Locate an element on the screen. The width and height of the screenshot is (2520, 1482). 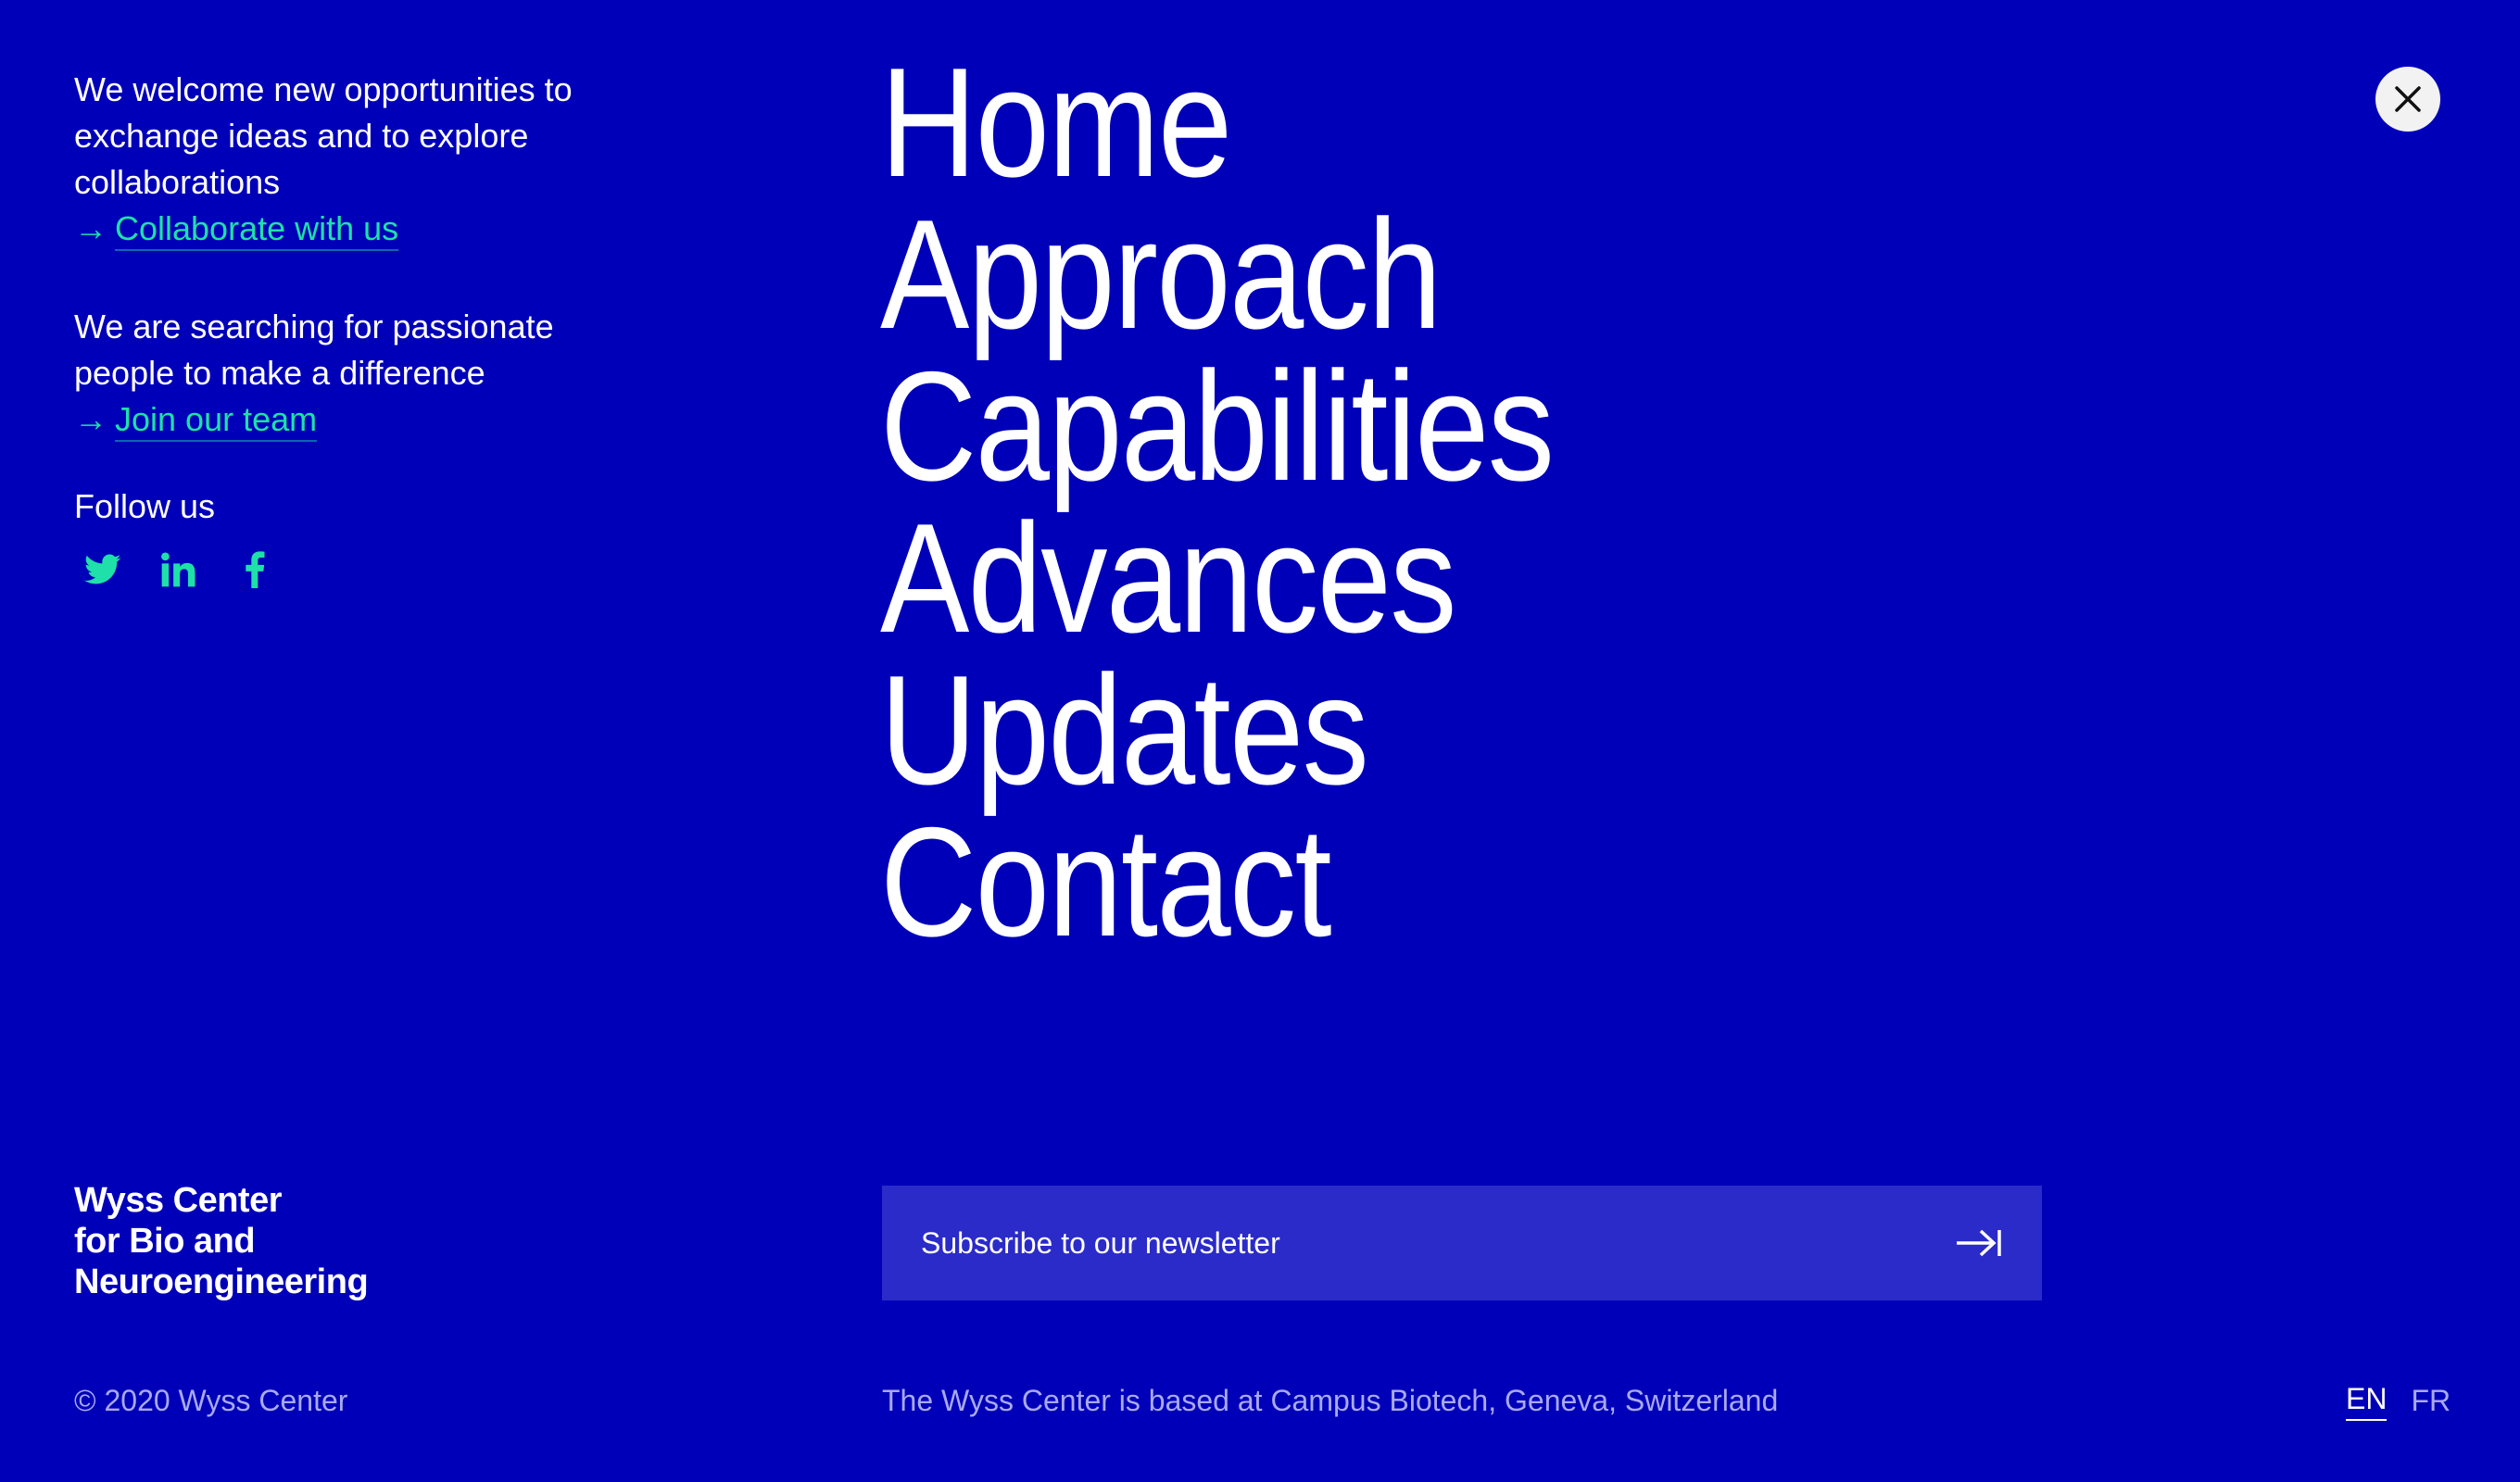
language-fr: FR is located at coordinates (2431, 1400).